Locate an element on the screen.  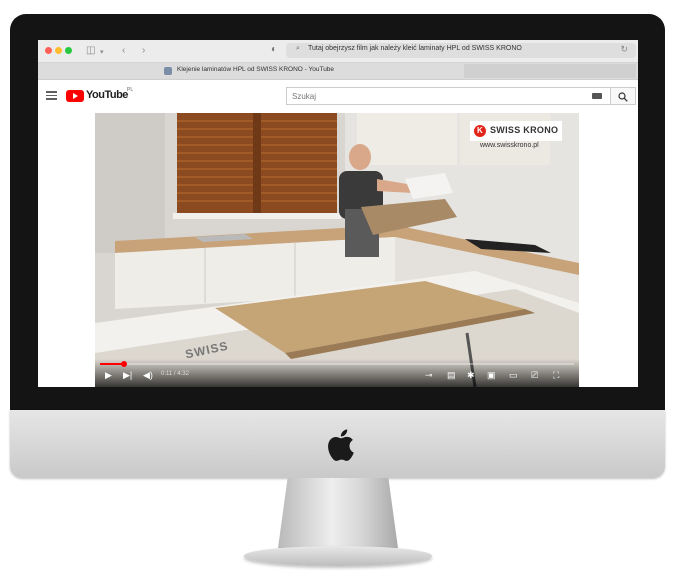
next-icon: ▶| is located at coordinates (127, 375).